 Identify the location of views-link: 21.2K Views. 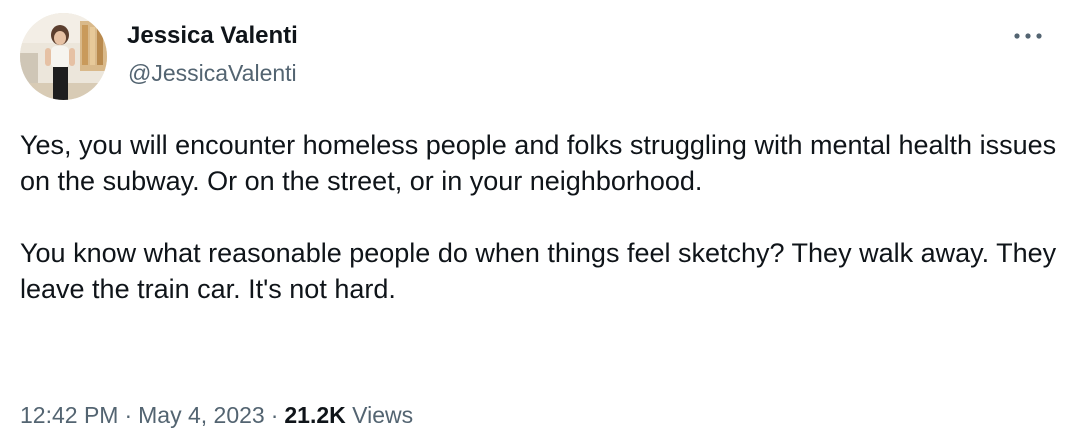
(348, 415).